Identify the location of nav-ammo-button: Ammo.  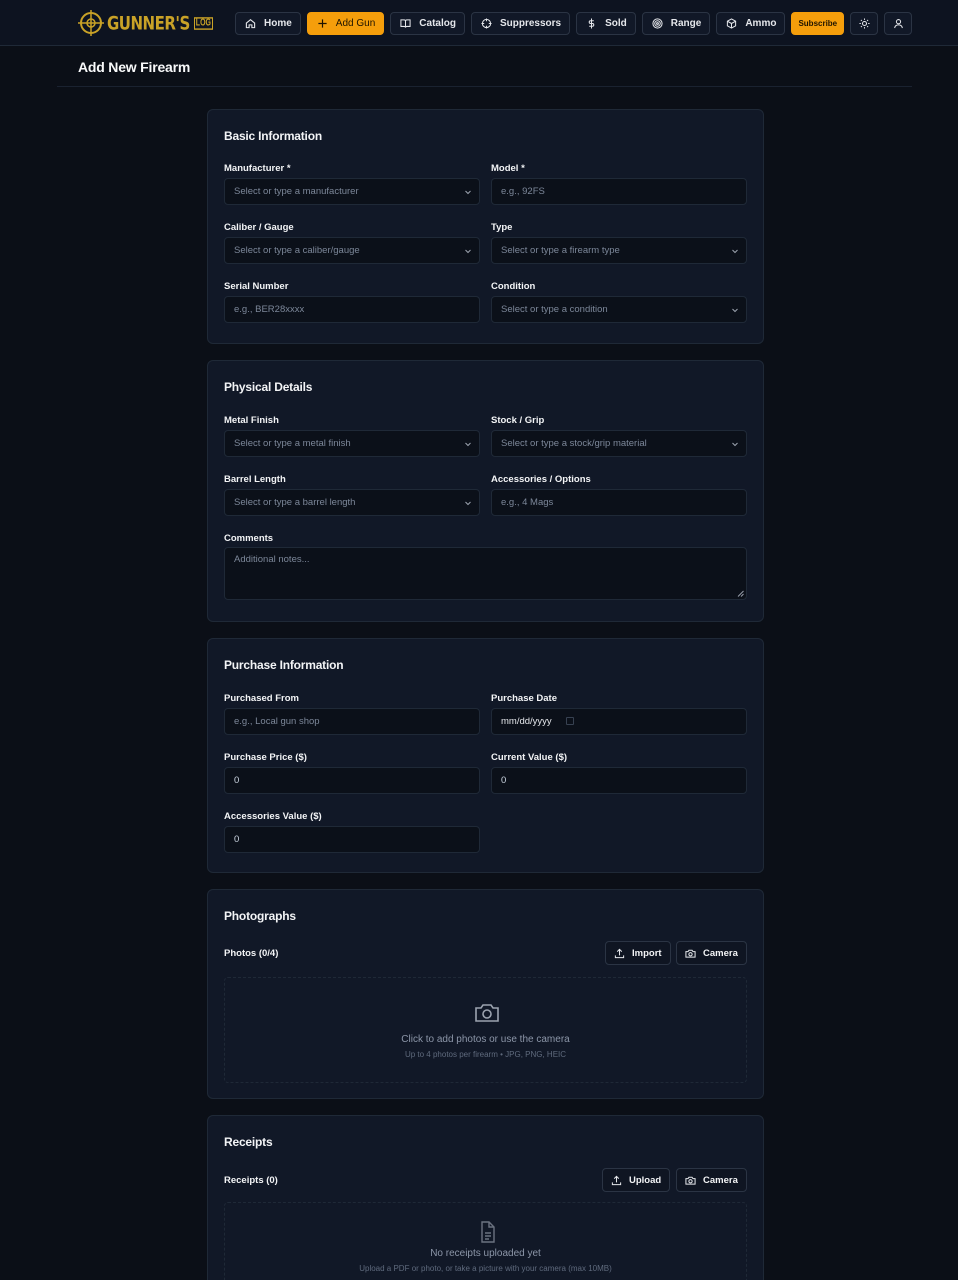
(751, 23).